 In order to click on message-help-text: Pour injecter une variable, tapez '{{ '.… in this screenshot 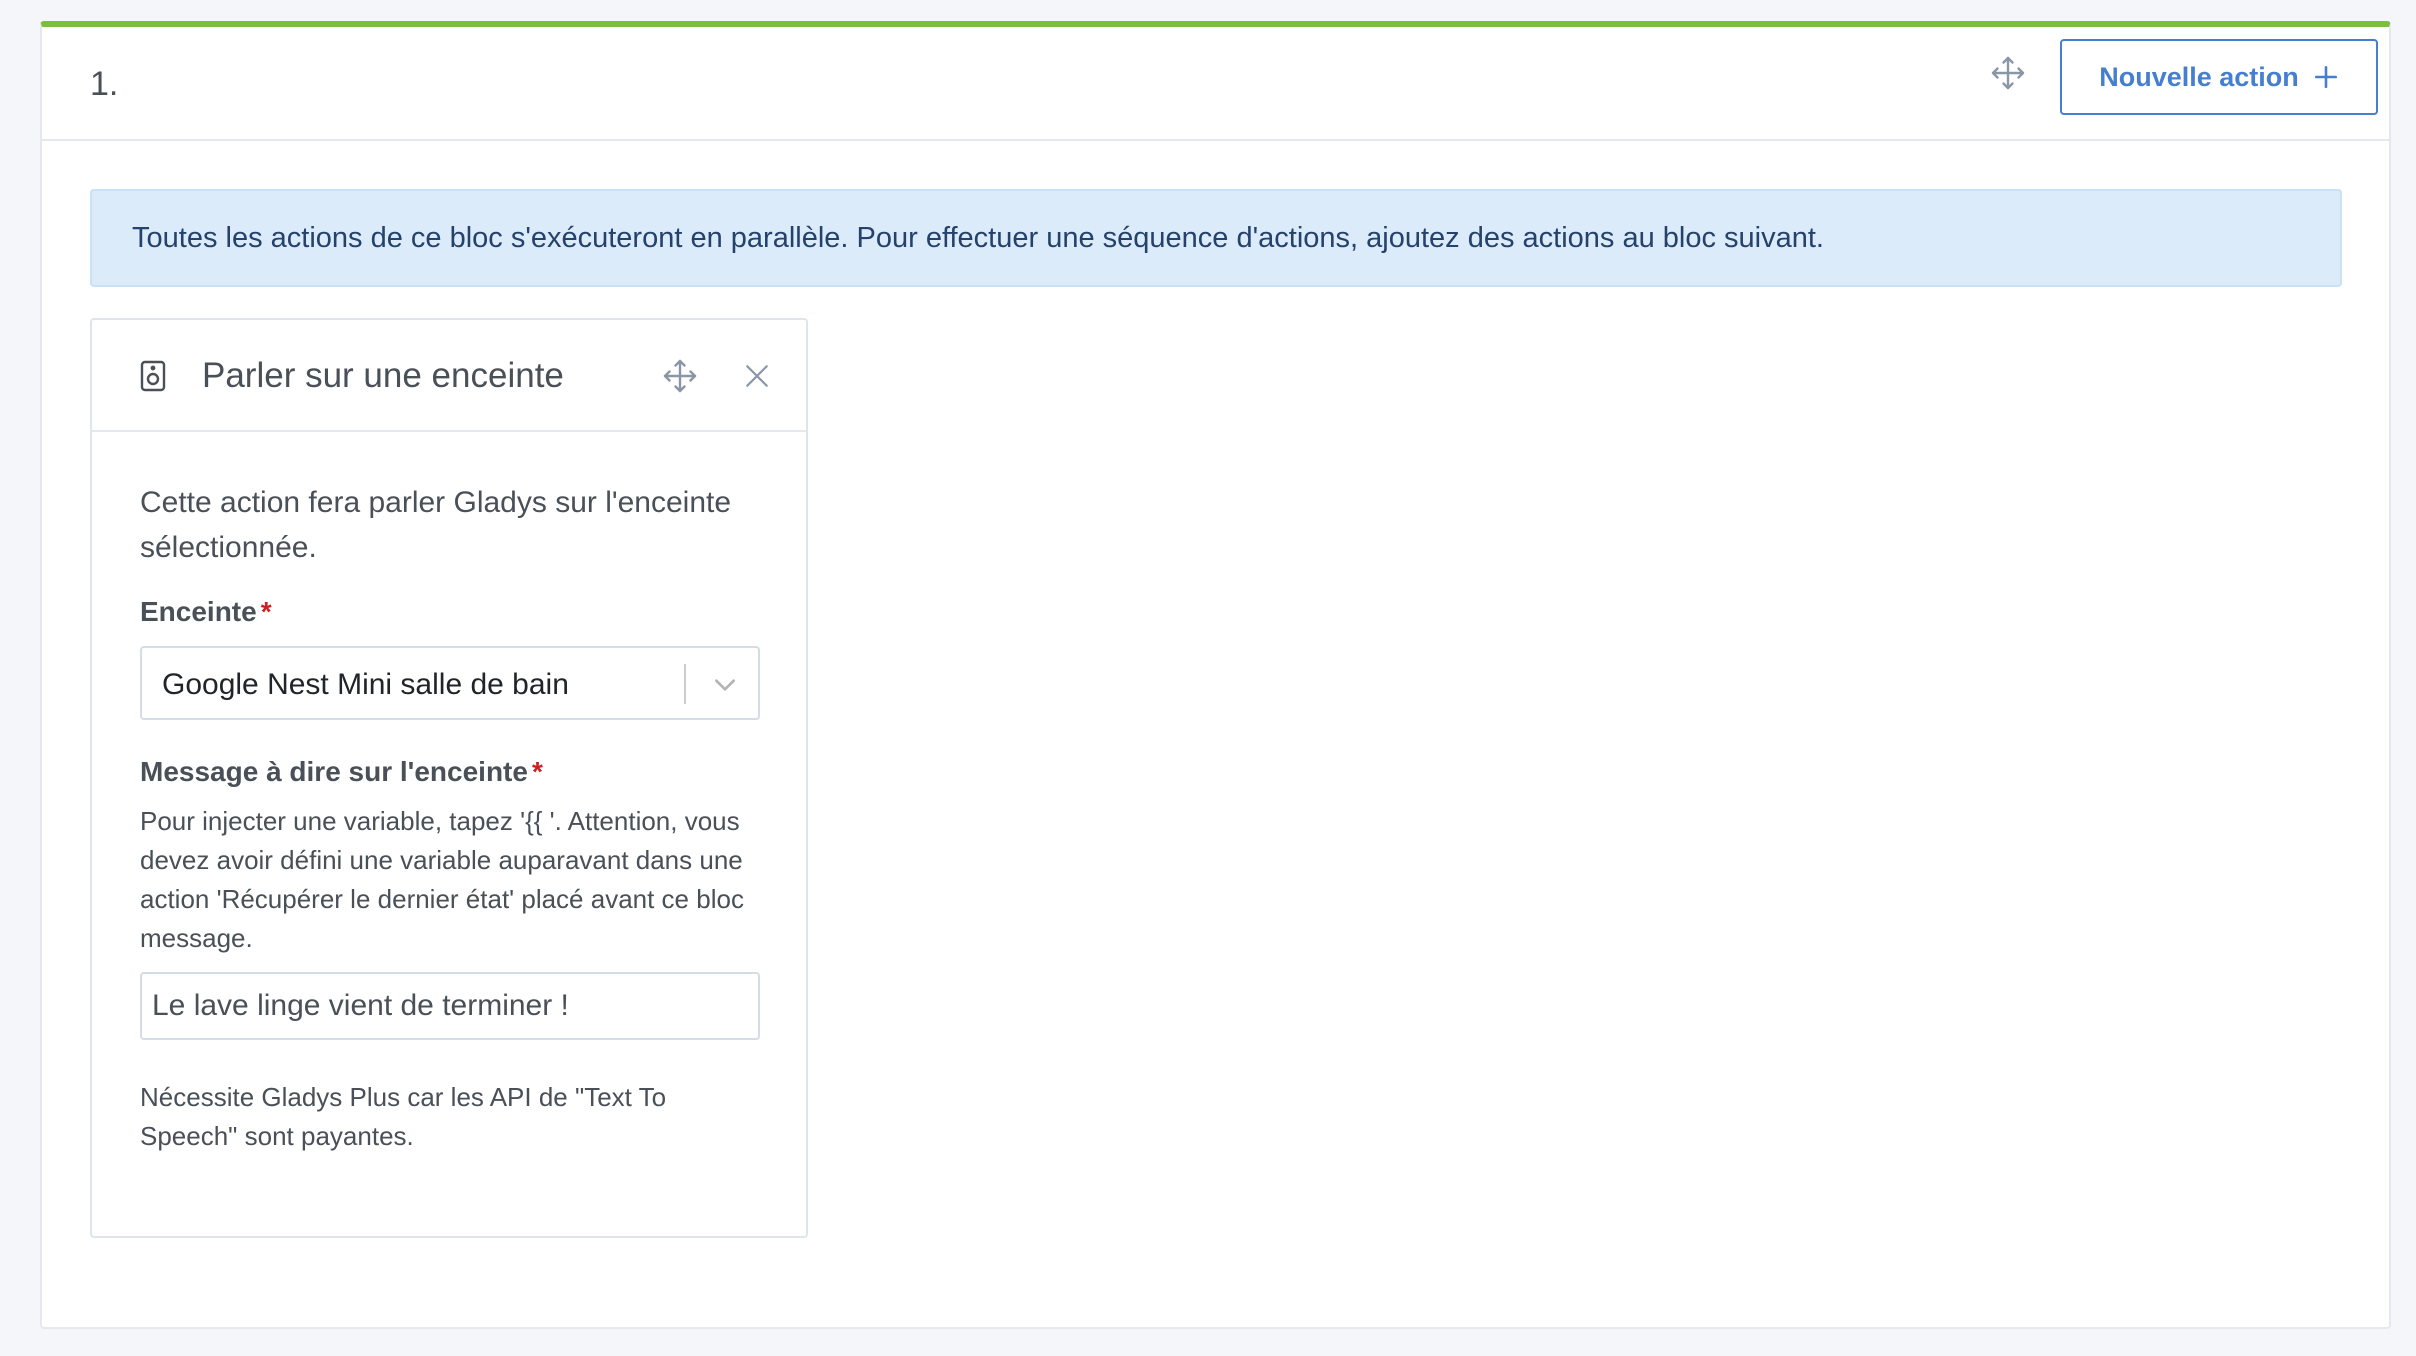, I will do `click(442, 879)`.